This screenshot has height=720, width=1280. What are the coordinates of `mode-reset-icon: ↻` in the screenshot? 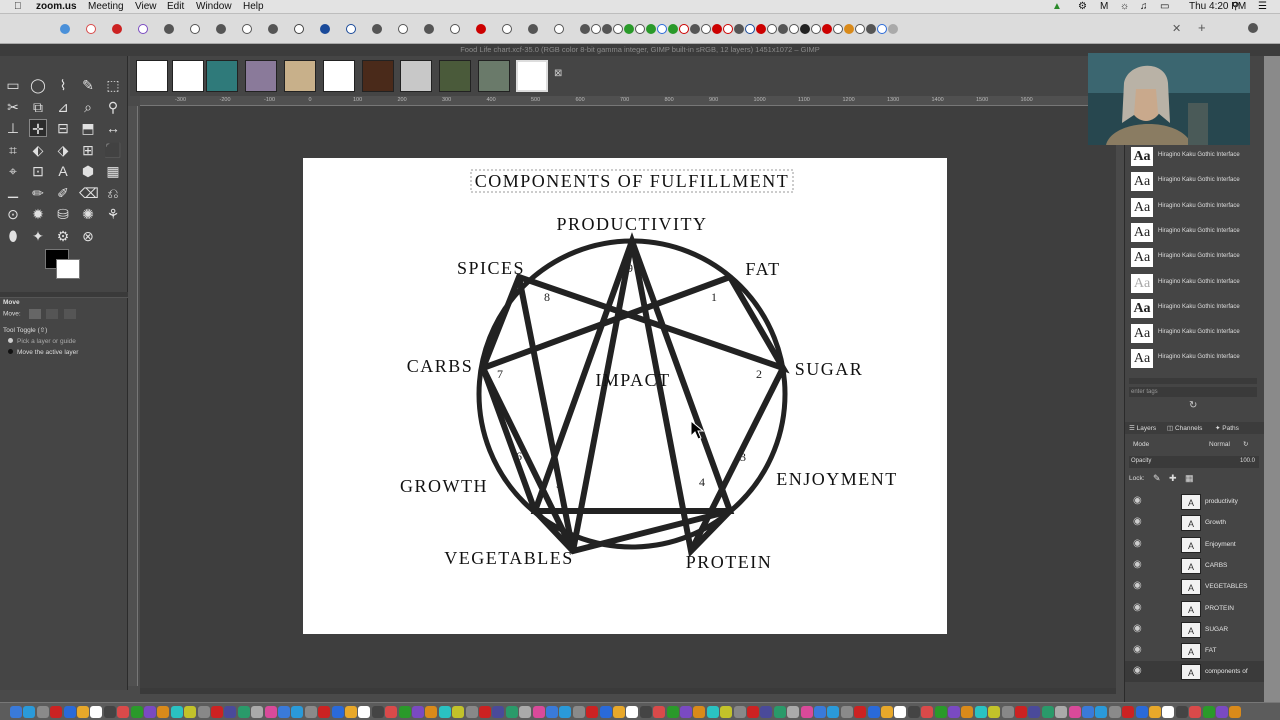 It's located at (1245, 444).